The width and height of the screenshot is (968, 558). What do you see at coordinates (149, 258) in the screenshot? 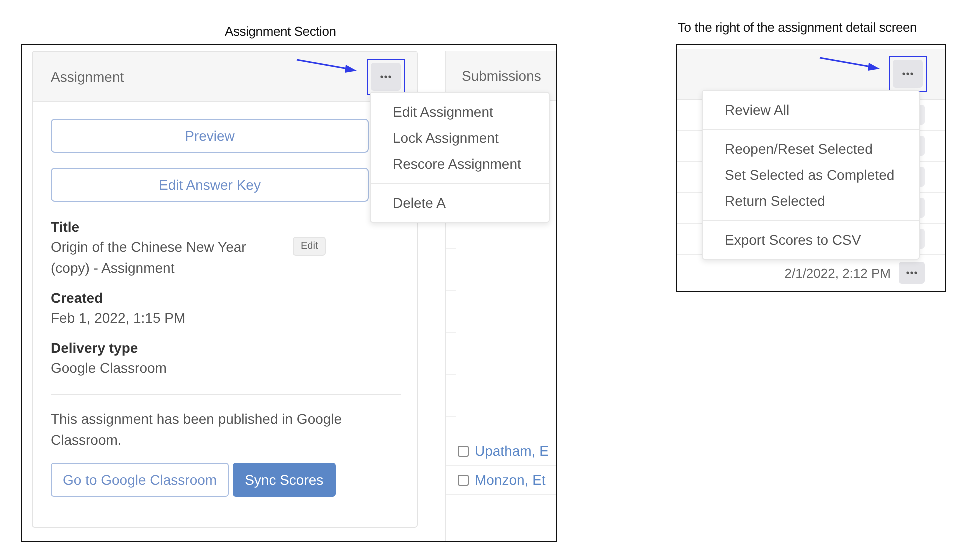
I see `field-value: Origin of the Chinese New Year (copy) - Assignment` at bounding box center [149, 258].